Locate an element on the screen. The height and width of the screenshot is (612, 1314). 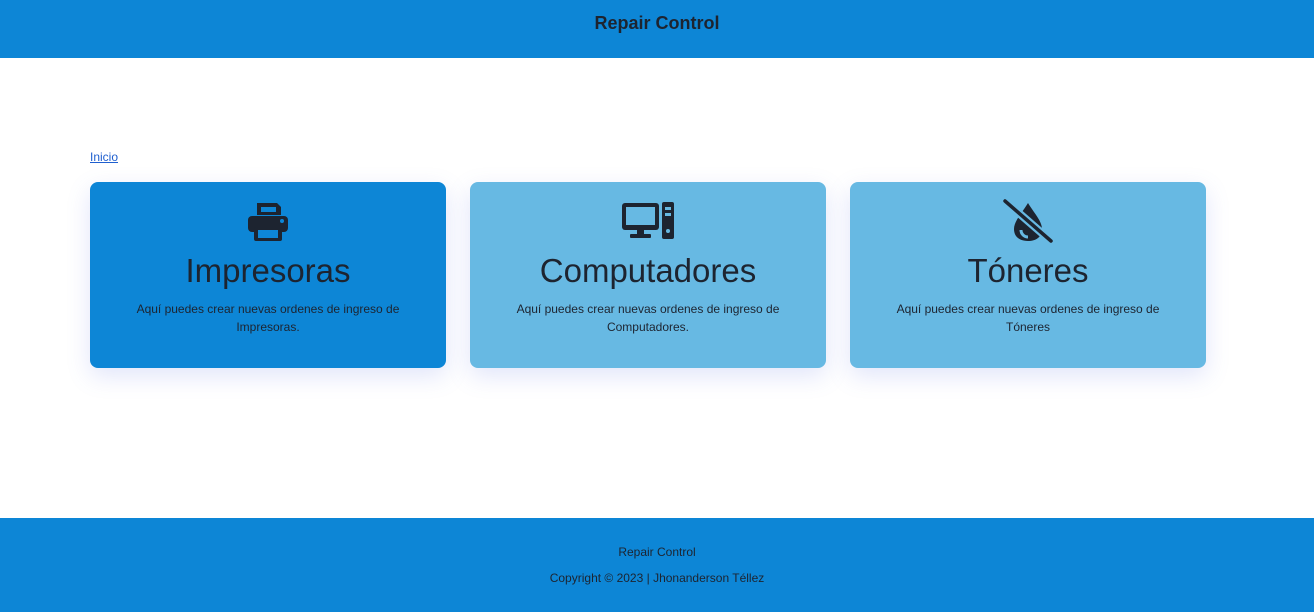
printer-icon is located at coordinates (268, 221).